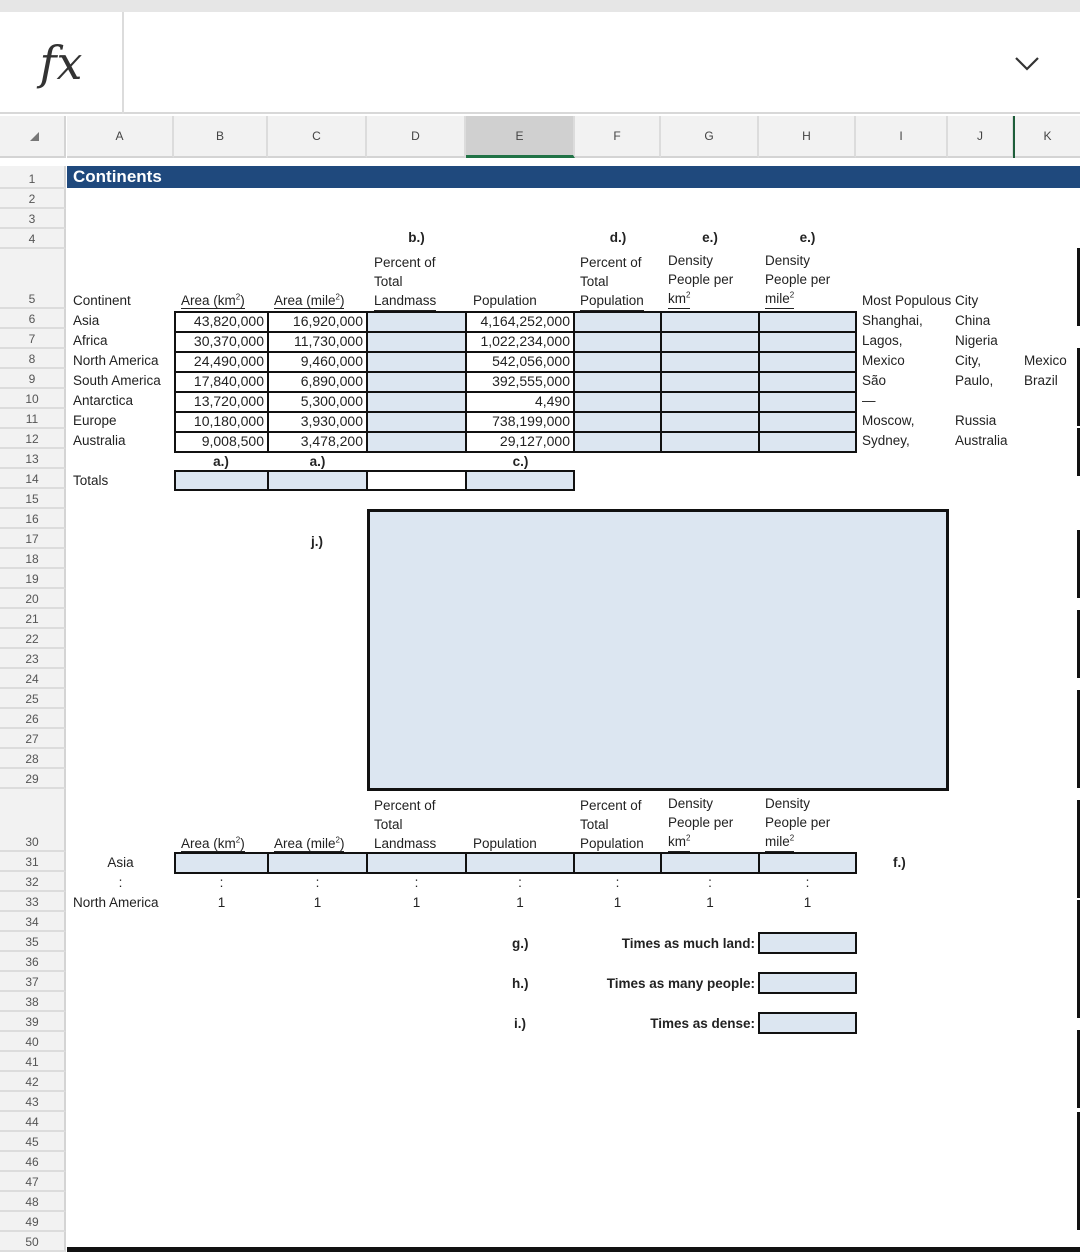 This screenshot has width=1080, height=1252. Describe the element at coordinates (33, 699) in the screenshot. I see `row-header-25: 25` at that location.